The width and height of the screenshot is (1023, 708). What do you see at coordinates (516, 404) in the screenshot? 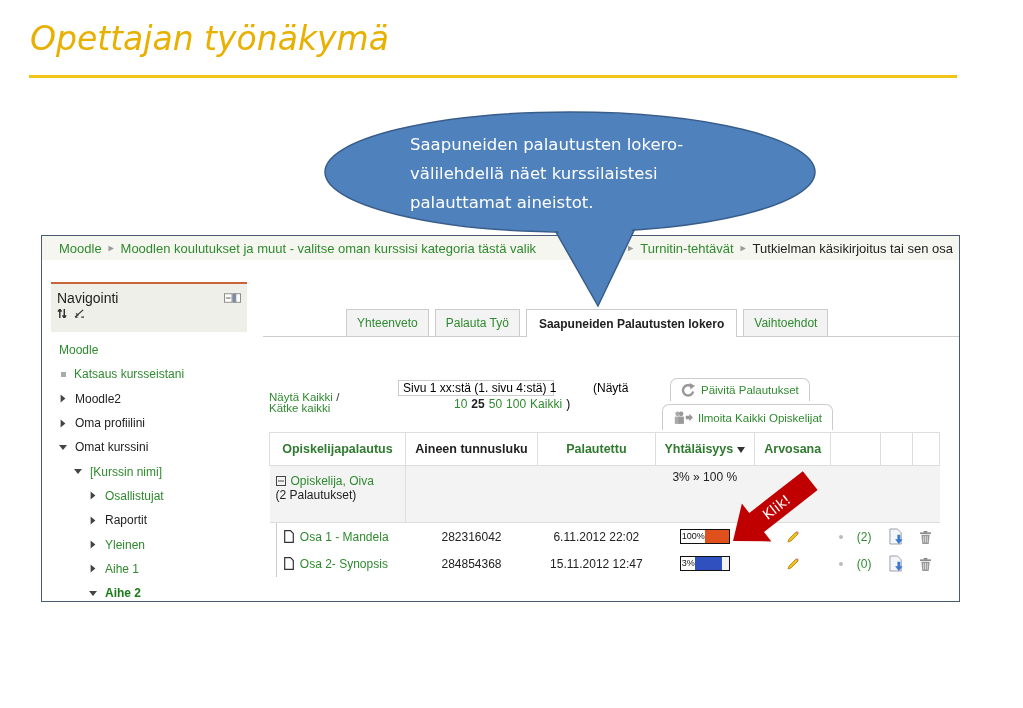
I see `per-page-option: 100` at bounding box center [516, 404].